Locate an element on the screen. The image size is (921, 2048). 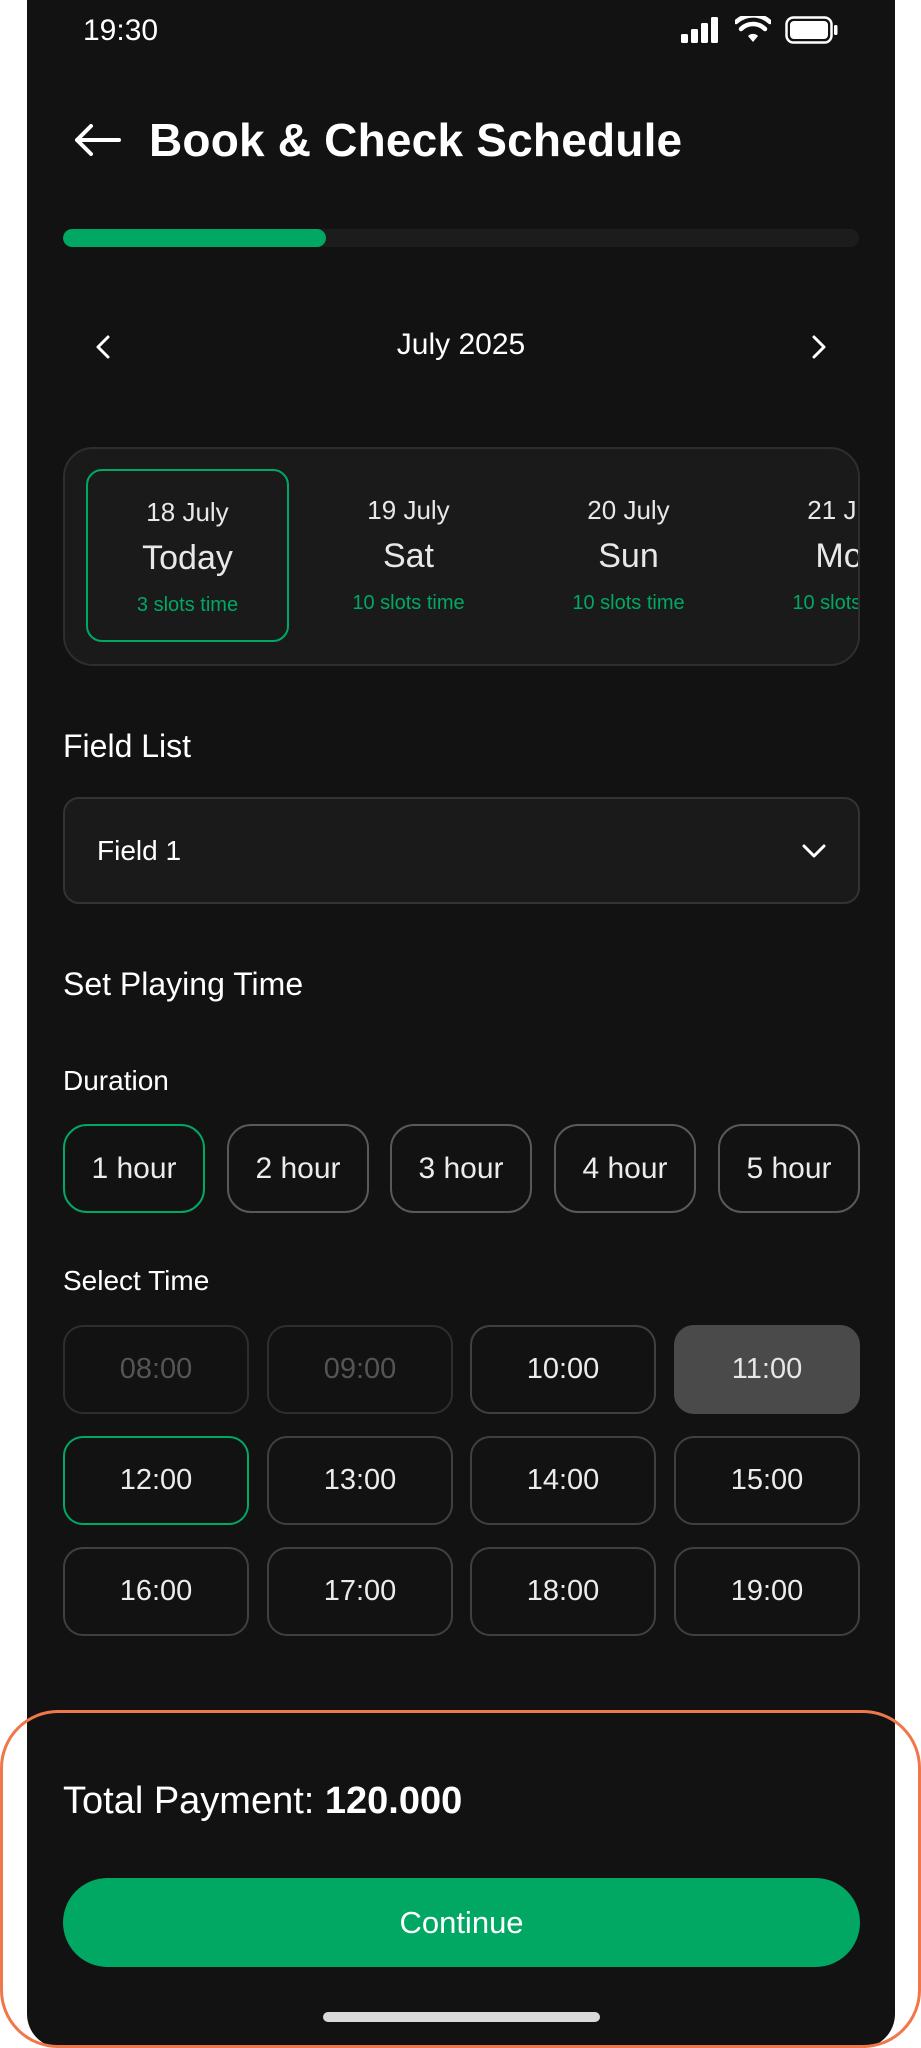
time-slot-1000: 10:00 is located at coordinates (563, 1369).